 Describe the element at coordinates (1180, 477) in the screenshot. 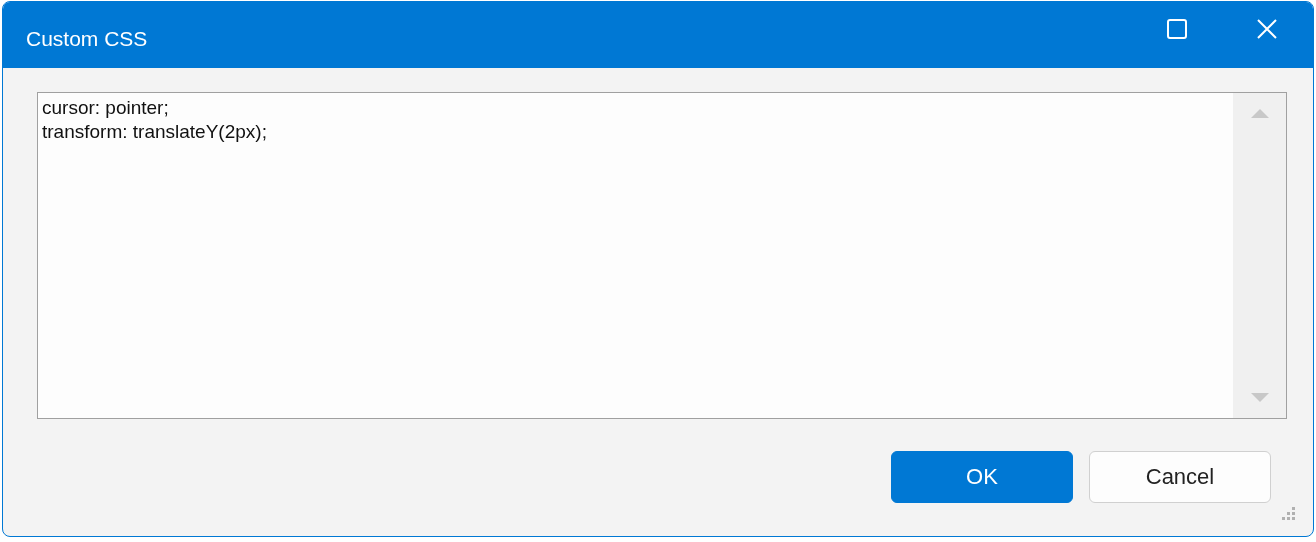

I see `cancel-button: Cancel` at that location.